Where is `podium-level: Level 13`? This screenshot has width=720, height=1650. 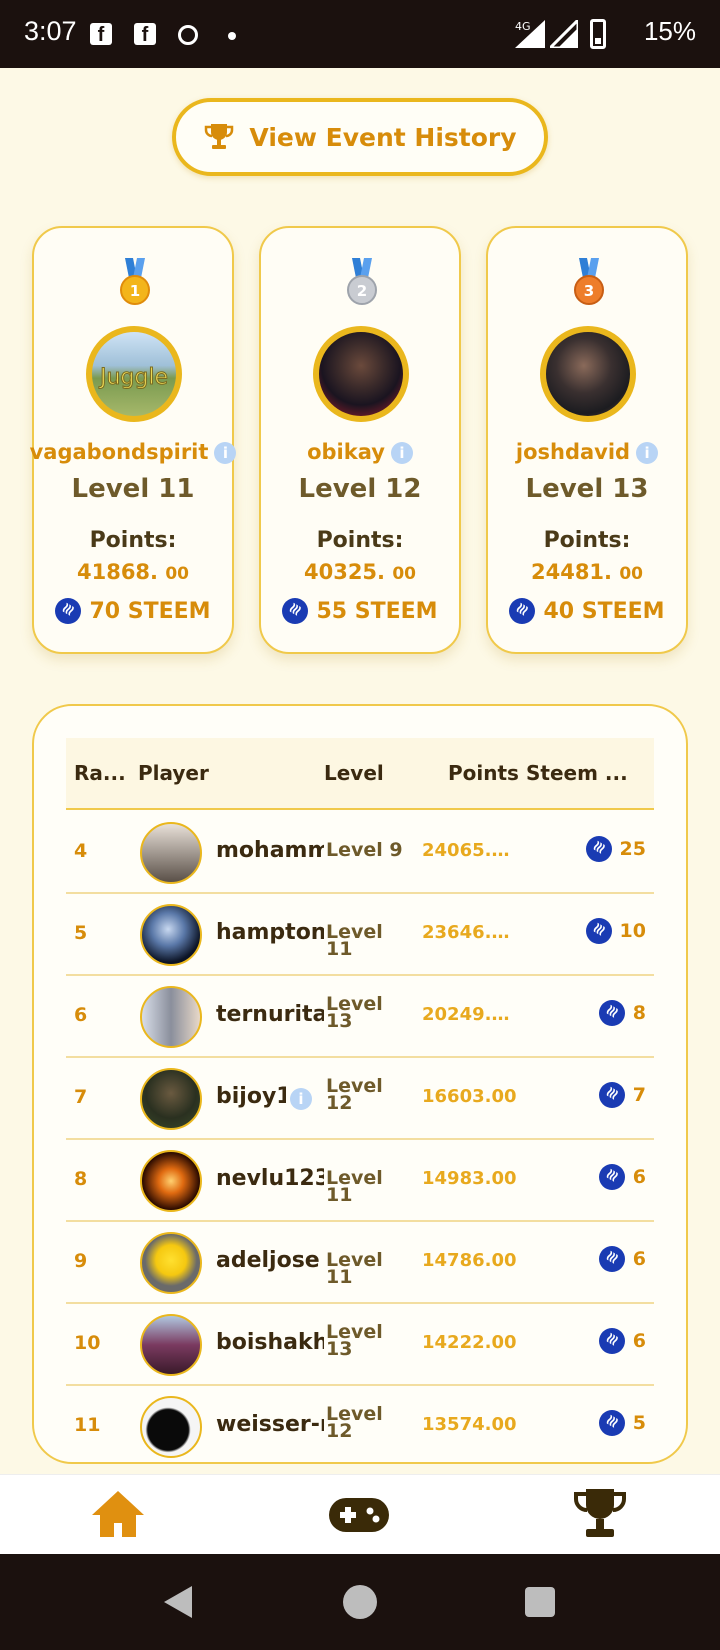 podium-level: Level 13 is located at coordinates (587, 489).